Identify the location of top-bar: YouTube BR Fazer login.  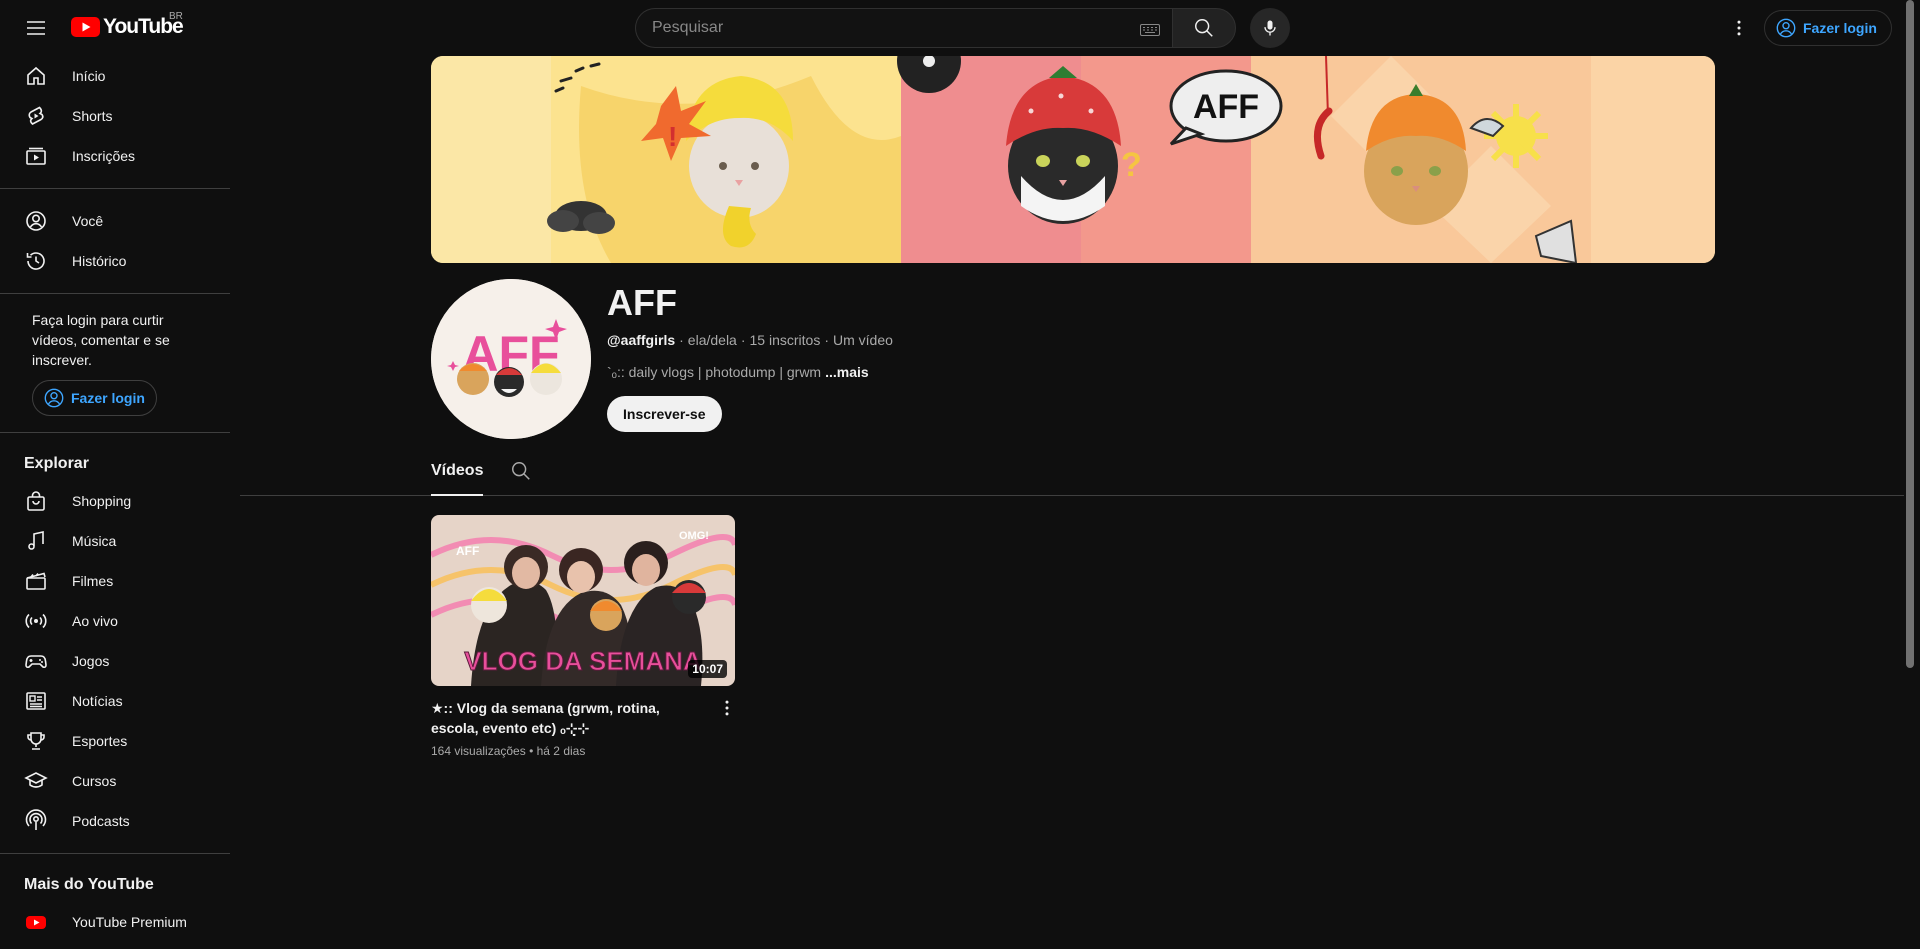
(952, 28).